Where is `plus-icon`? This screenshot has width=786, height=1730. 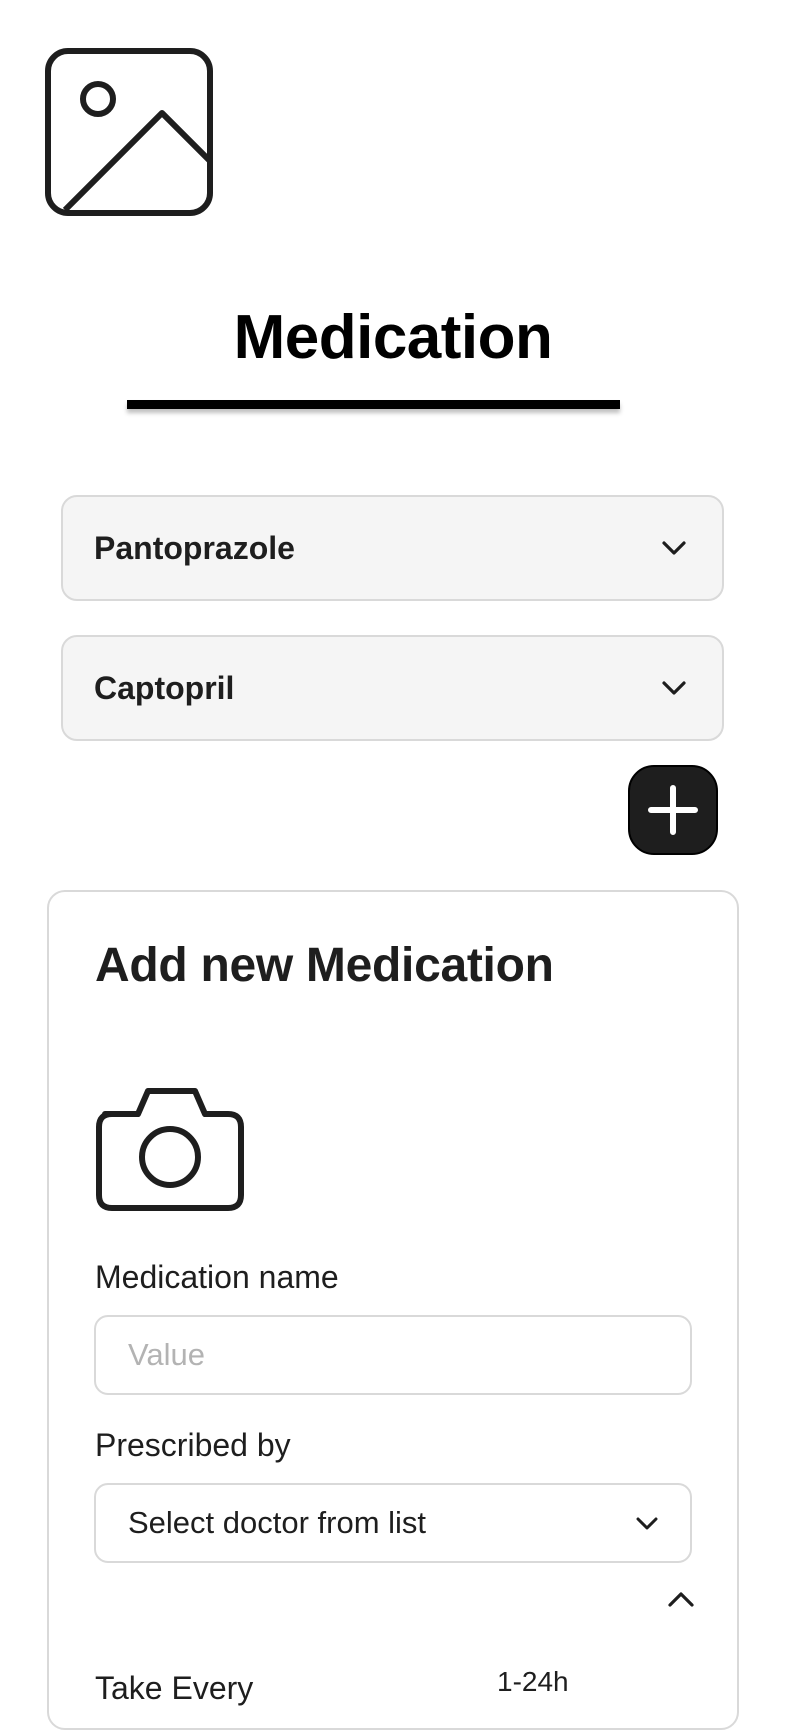 plus-icon is located at coordinates (673, 810).